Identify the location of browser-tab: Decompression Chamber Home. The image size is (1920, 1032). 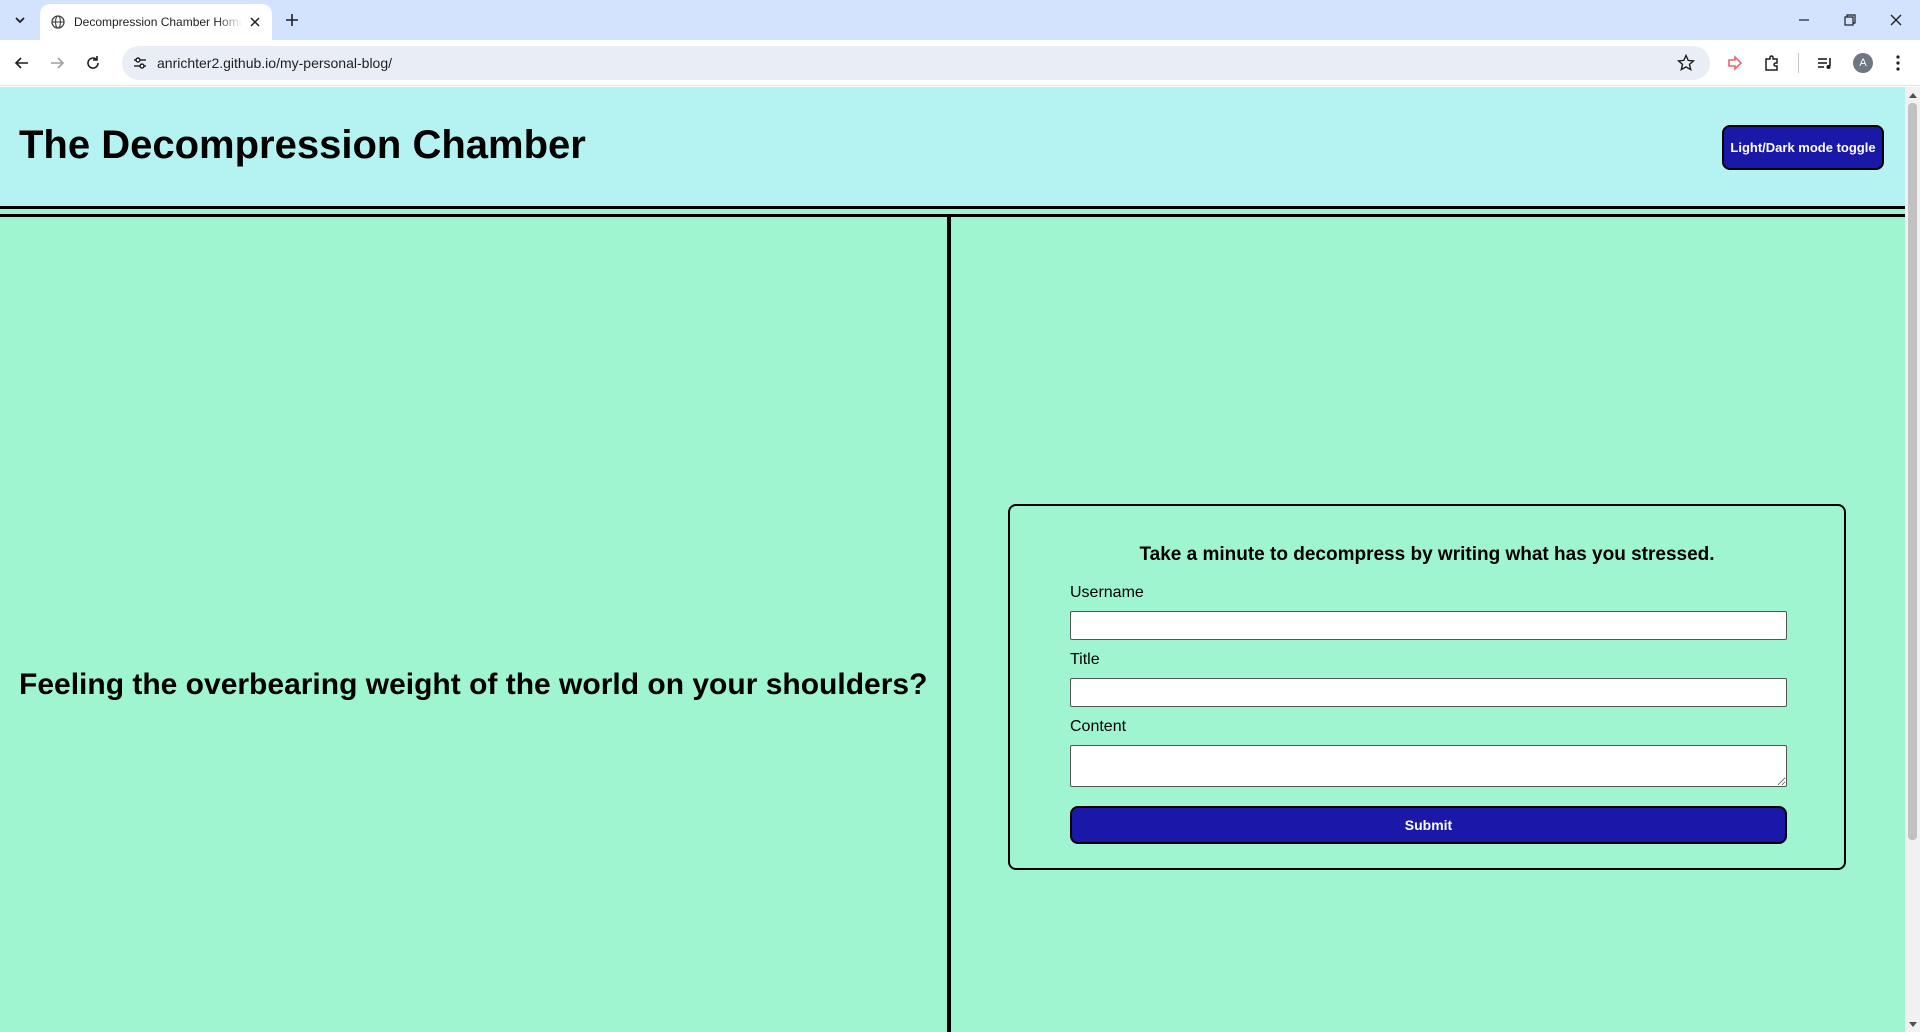
(156, 22).